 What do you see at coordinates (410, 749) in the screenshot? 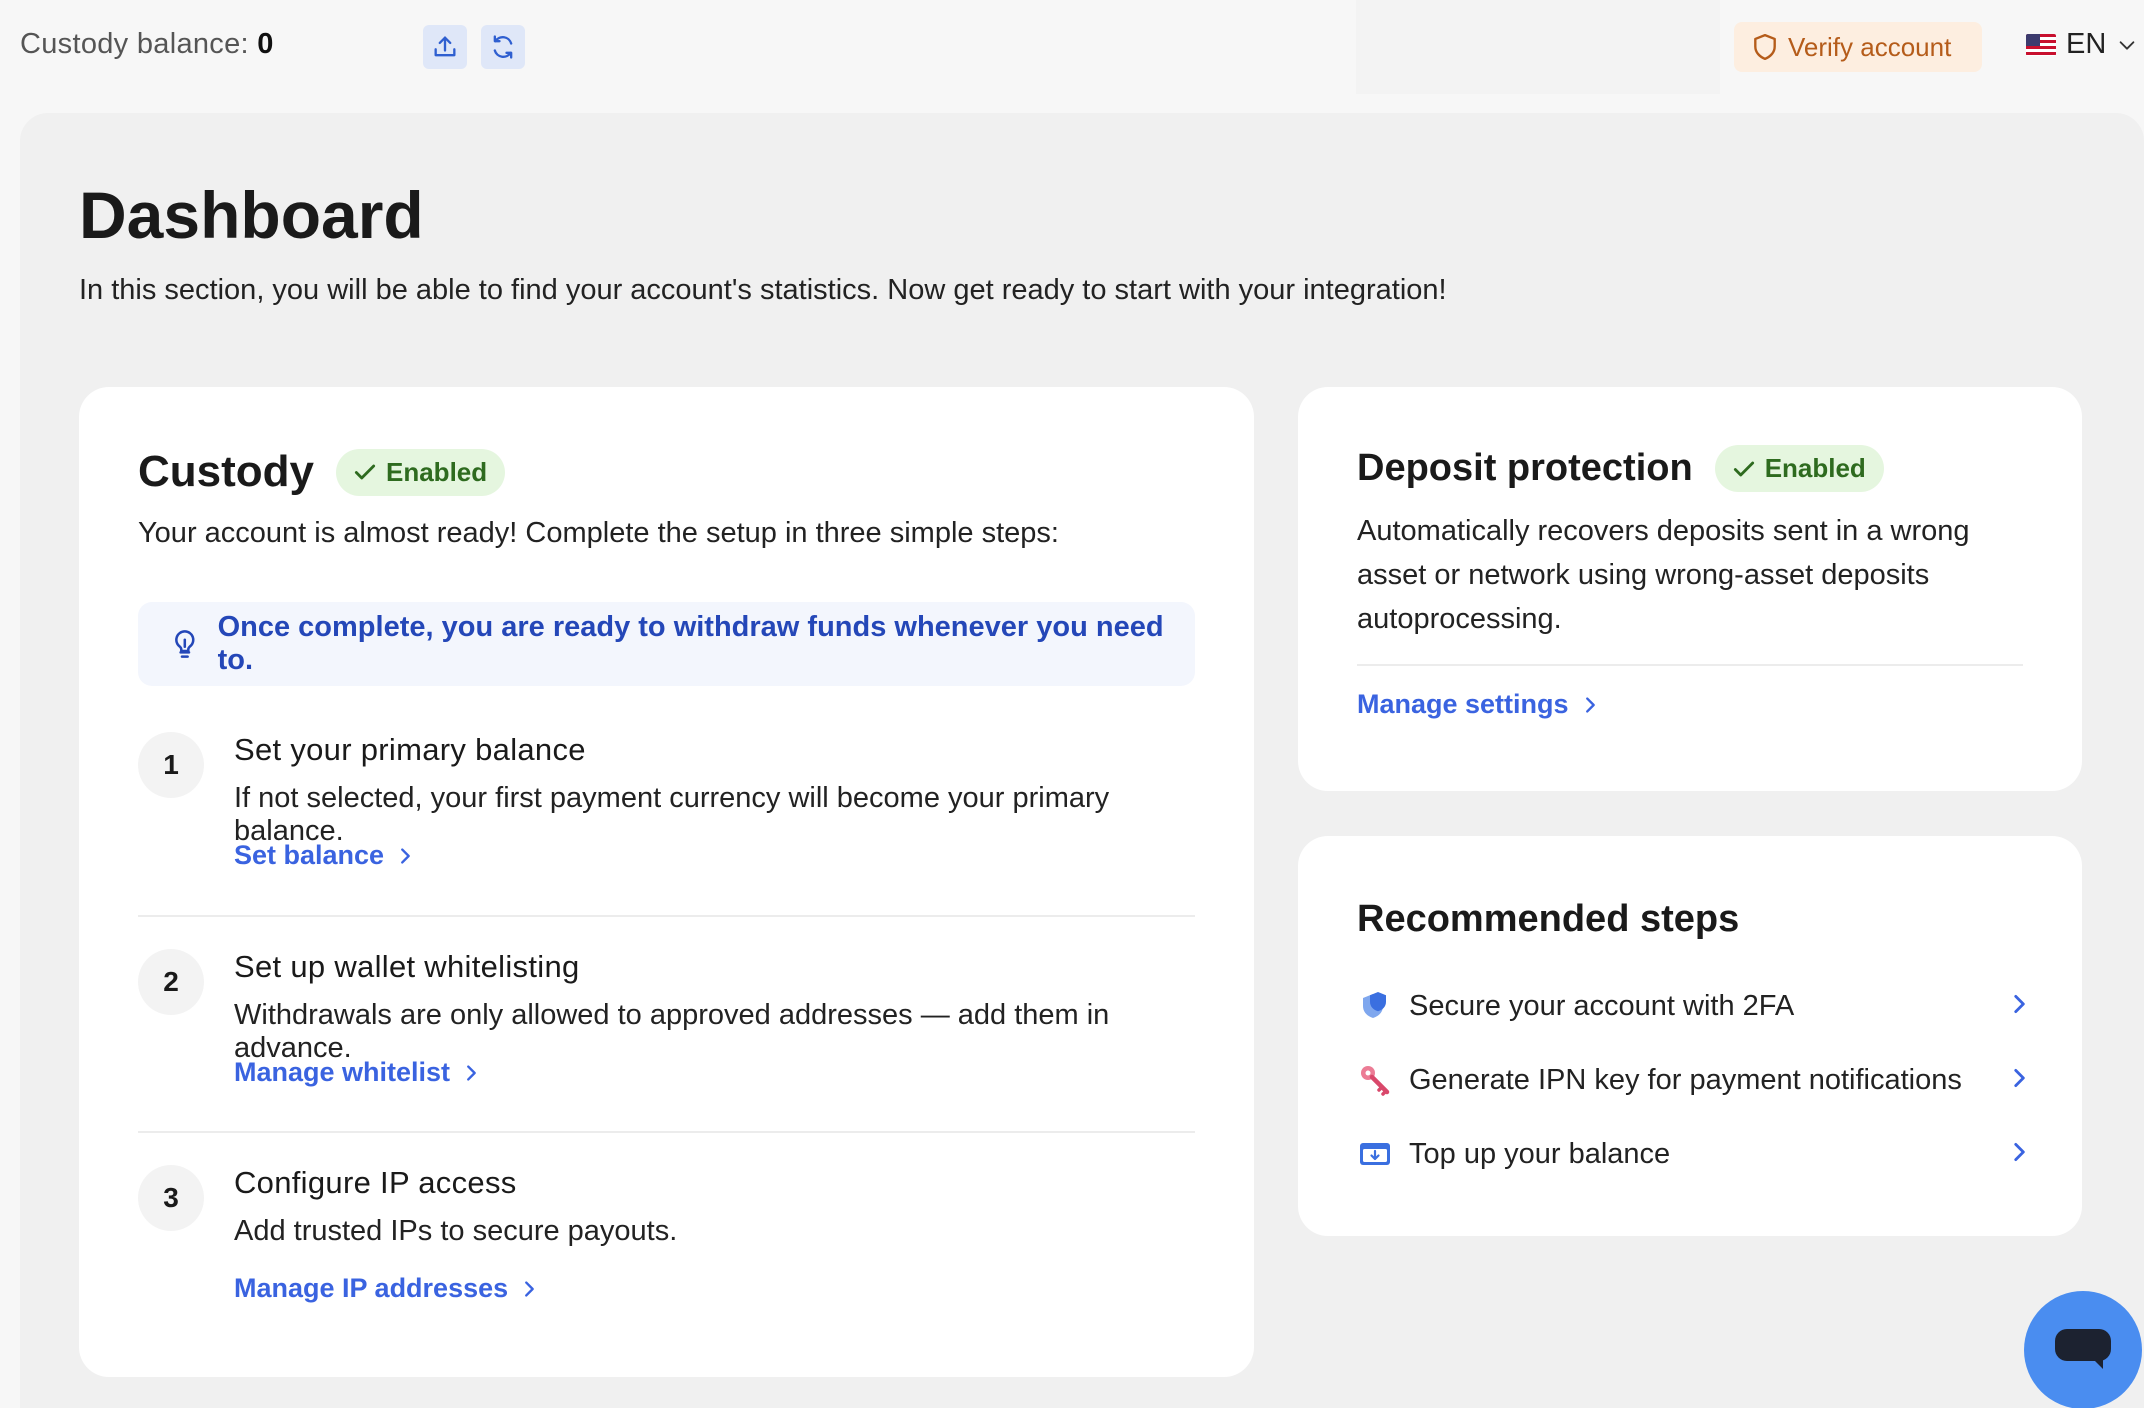
I see `step-title: Set your primary balance` at bounding box center [410, 749].